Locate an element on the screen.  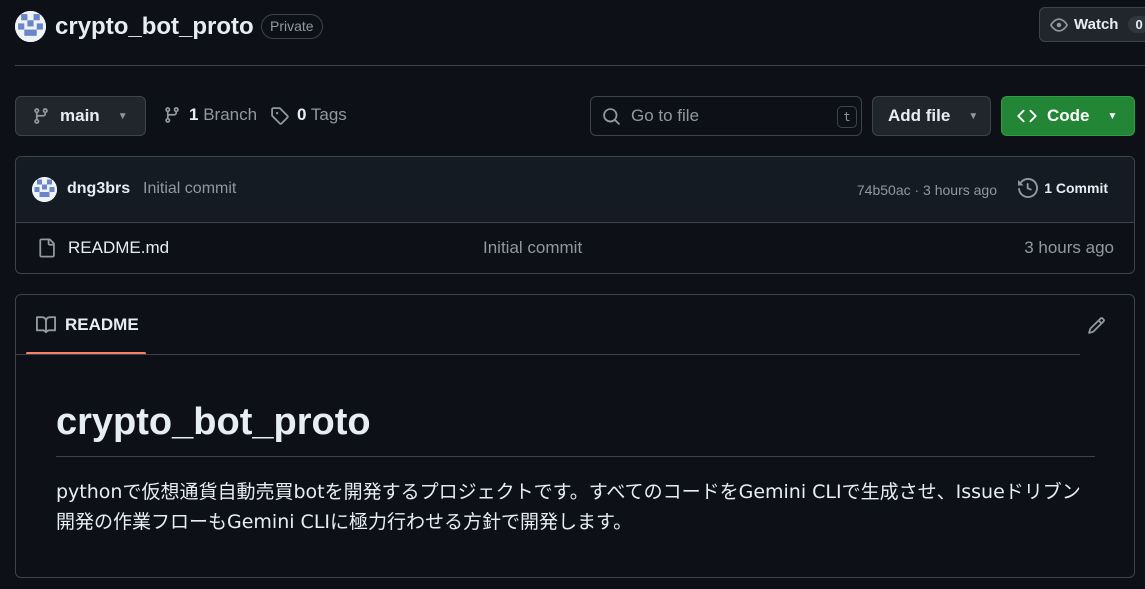
history-icon is located at coordinates (1028, 188).